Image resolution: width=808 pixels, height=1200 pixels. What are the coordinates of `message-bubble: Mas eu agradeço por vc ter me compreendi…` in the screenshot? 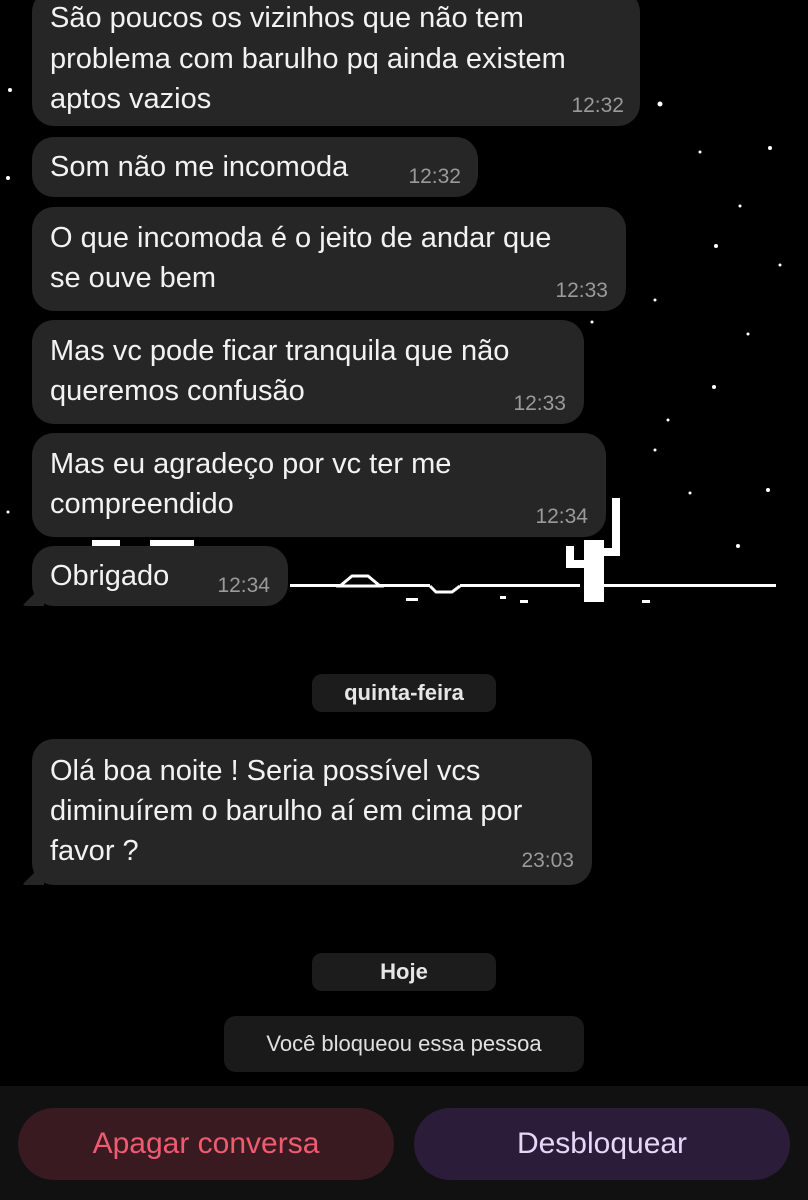 It's located at (319, 485).